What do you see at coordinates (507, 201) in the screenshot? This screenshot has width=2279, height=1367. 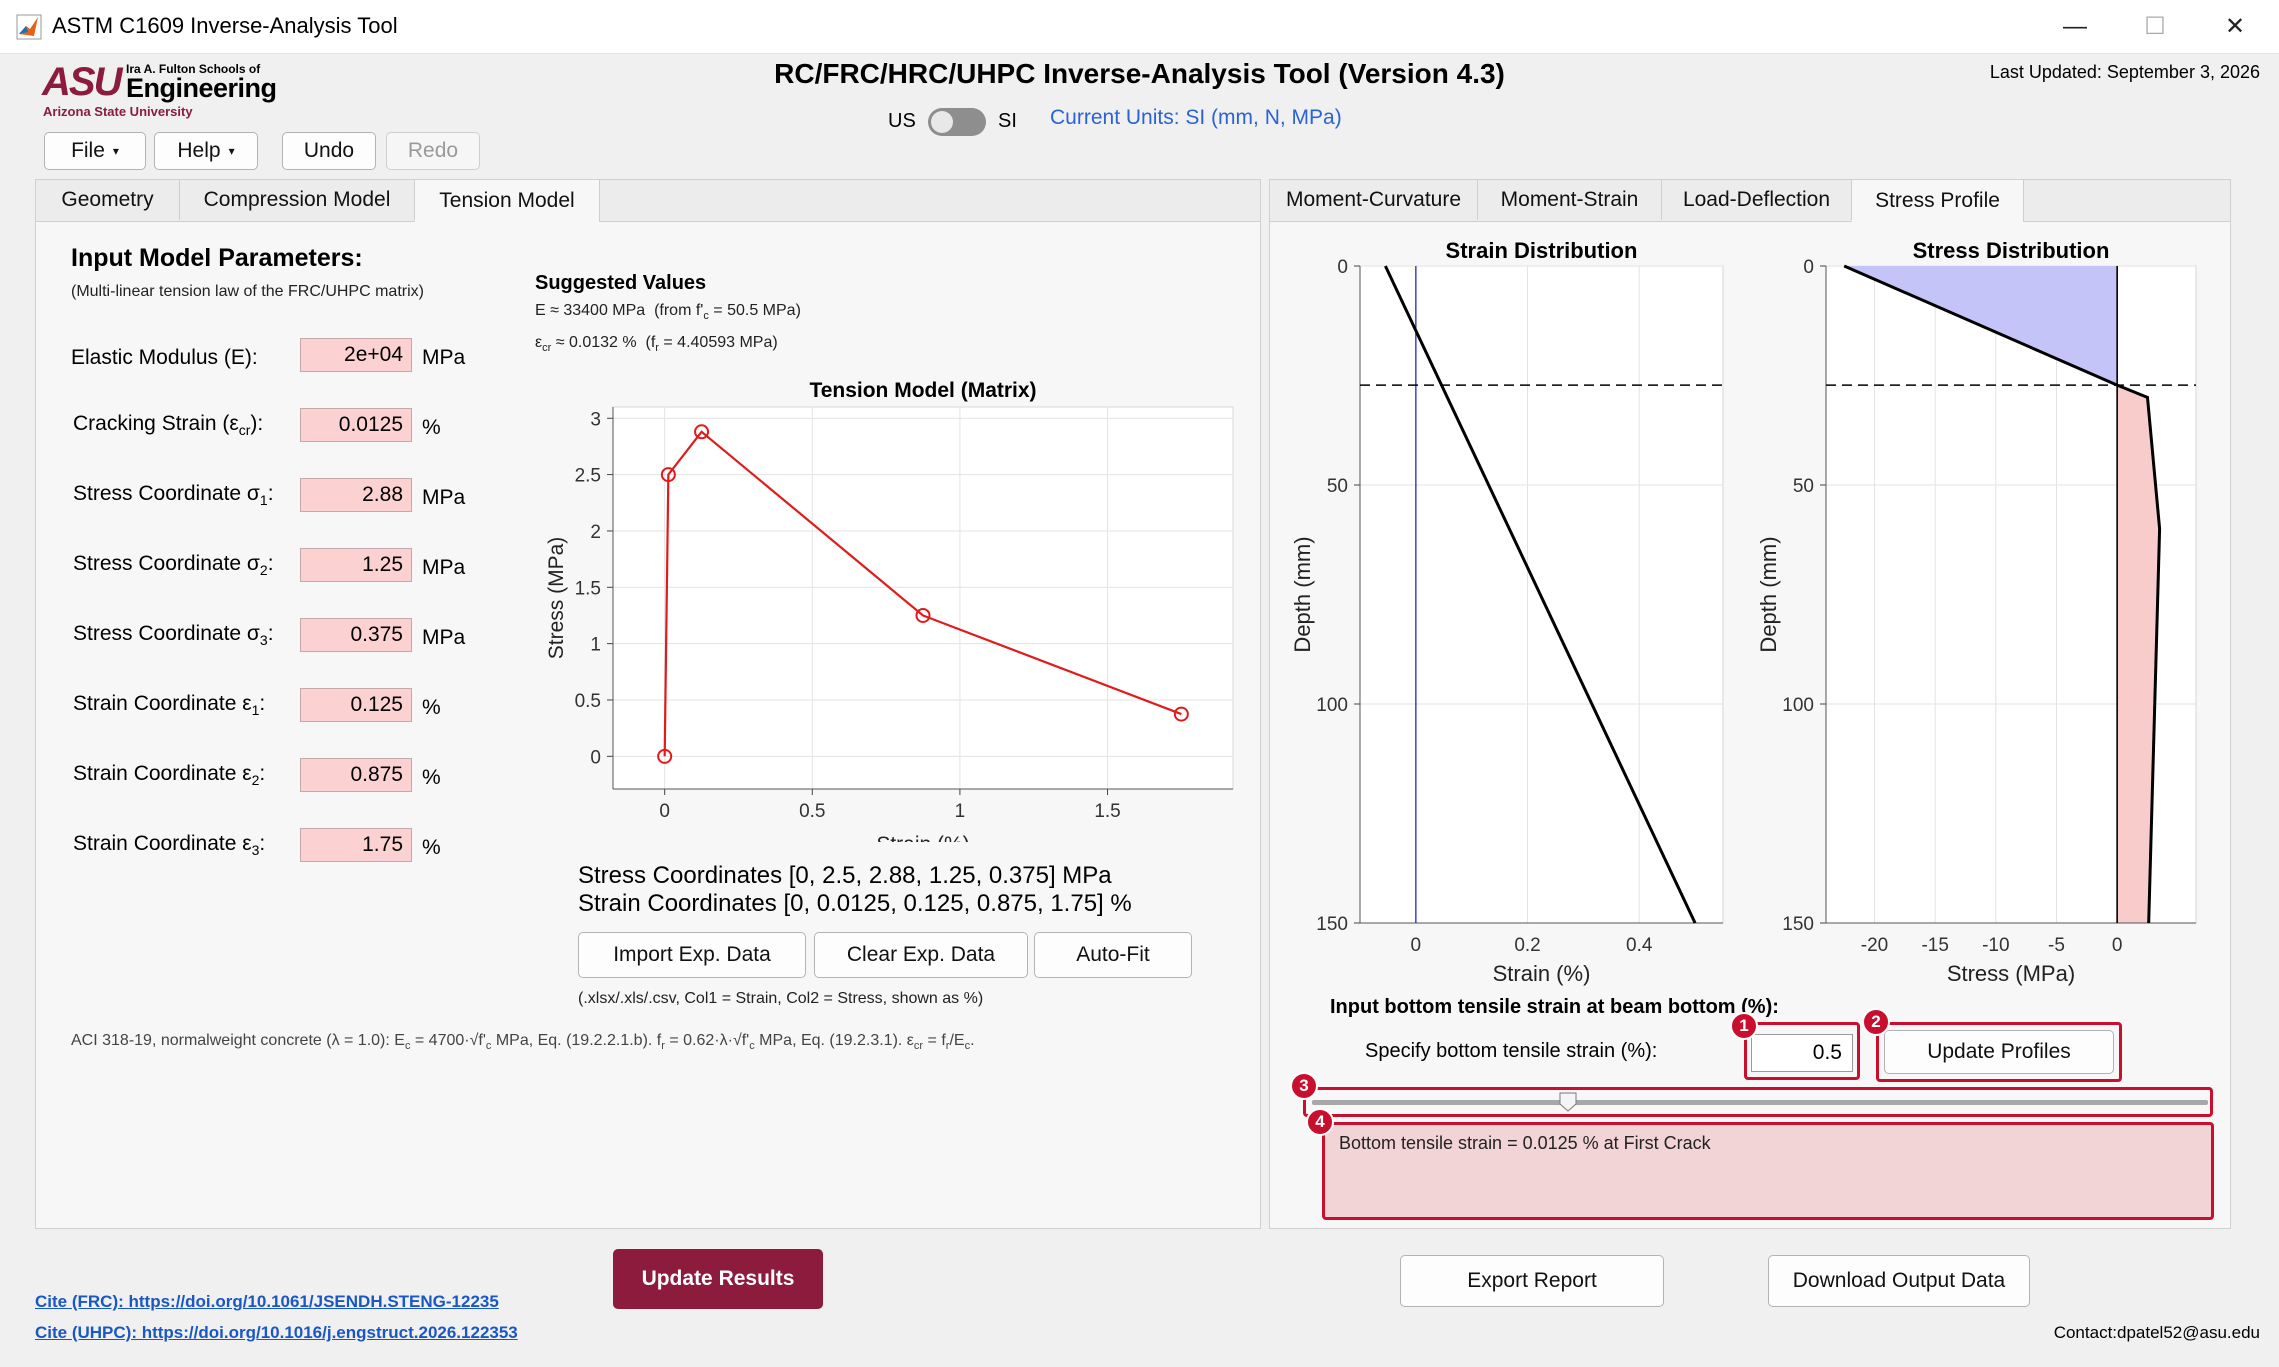 I see `tab-tension-model: Tension Model` at bounding box center [507, 201].